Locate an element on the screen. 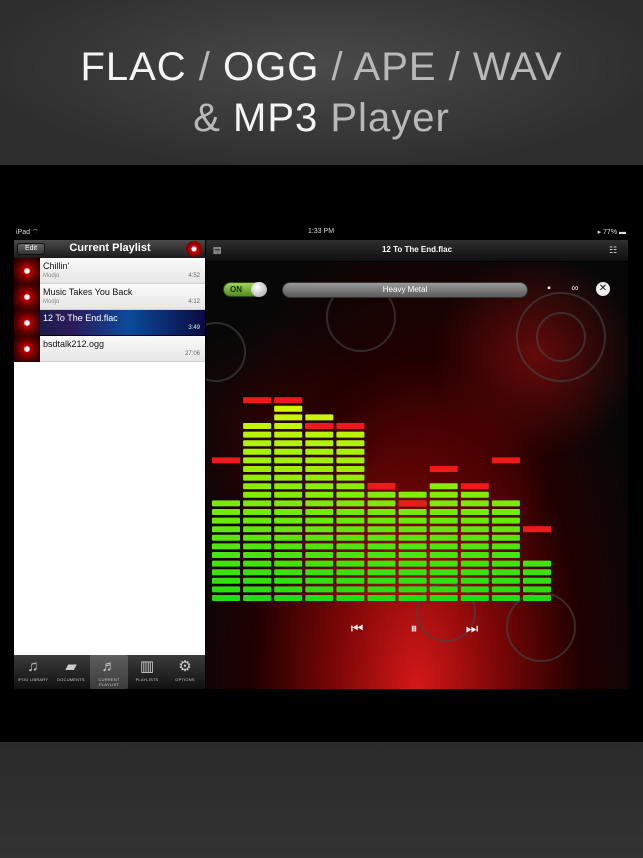 The height and width of the screenshot is (858, 643). tab-playlists: ▥ PLAYLISTS is located at coordinates (147, 672).